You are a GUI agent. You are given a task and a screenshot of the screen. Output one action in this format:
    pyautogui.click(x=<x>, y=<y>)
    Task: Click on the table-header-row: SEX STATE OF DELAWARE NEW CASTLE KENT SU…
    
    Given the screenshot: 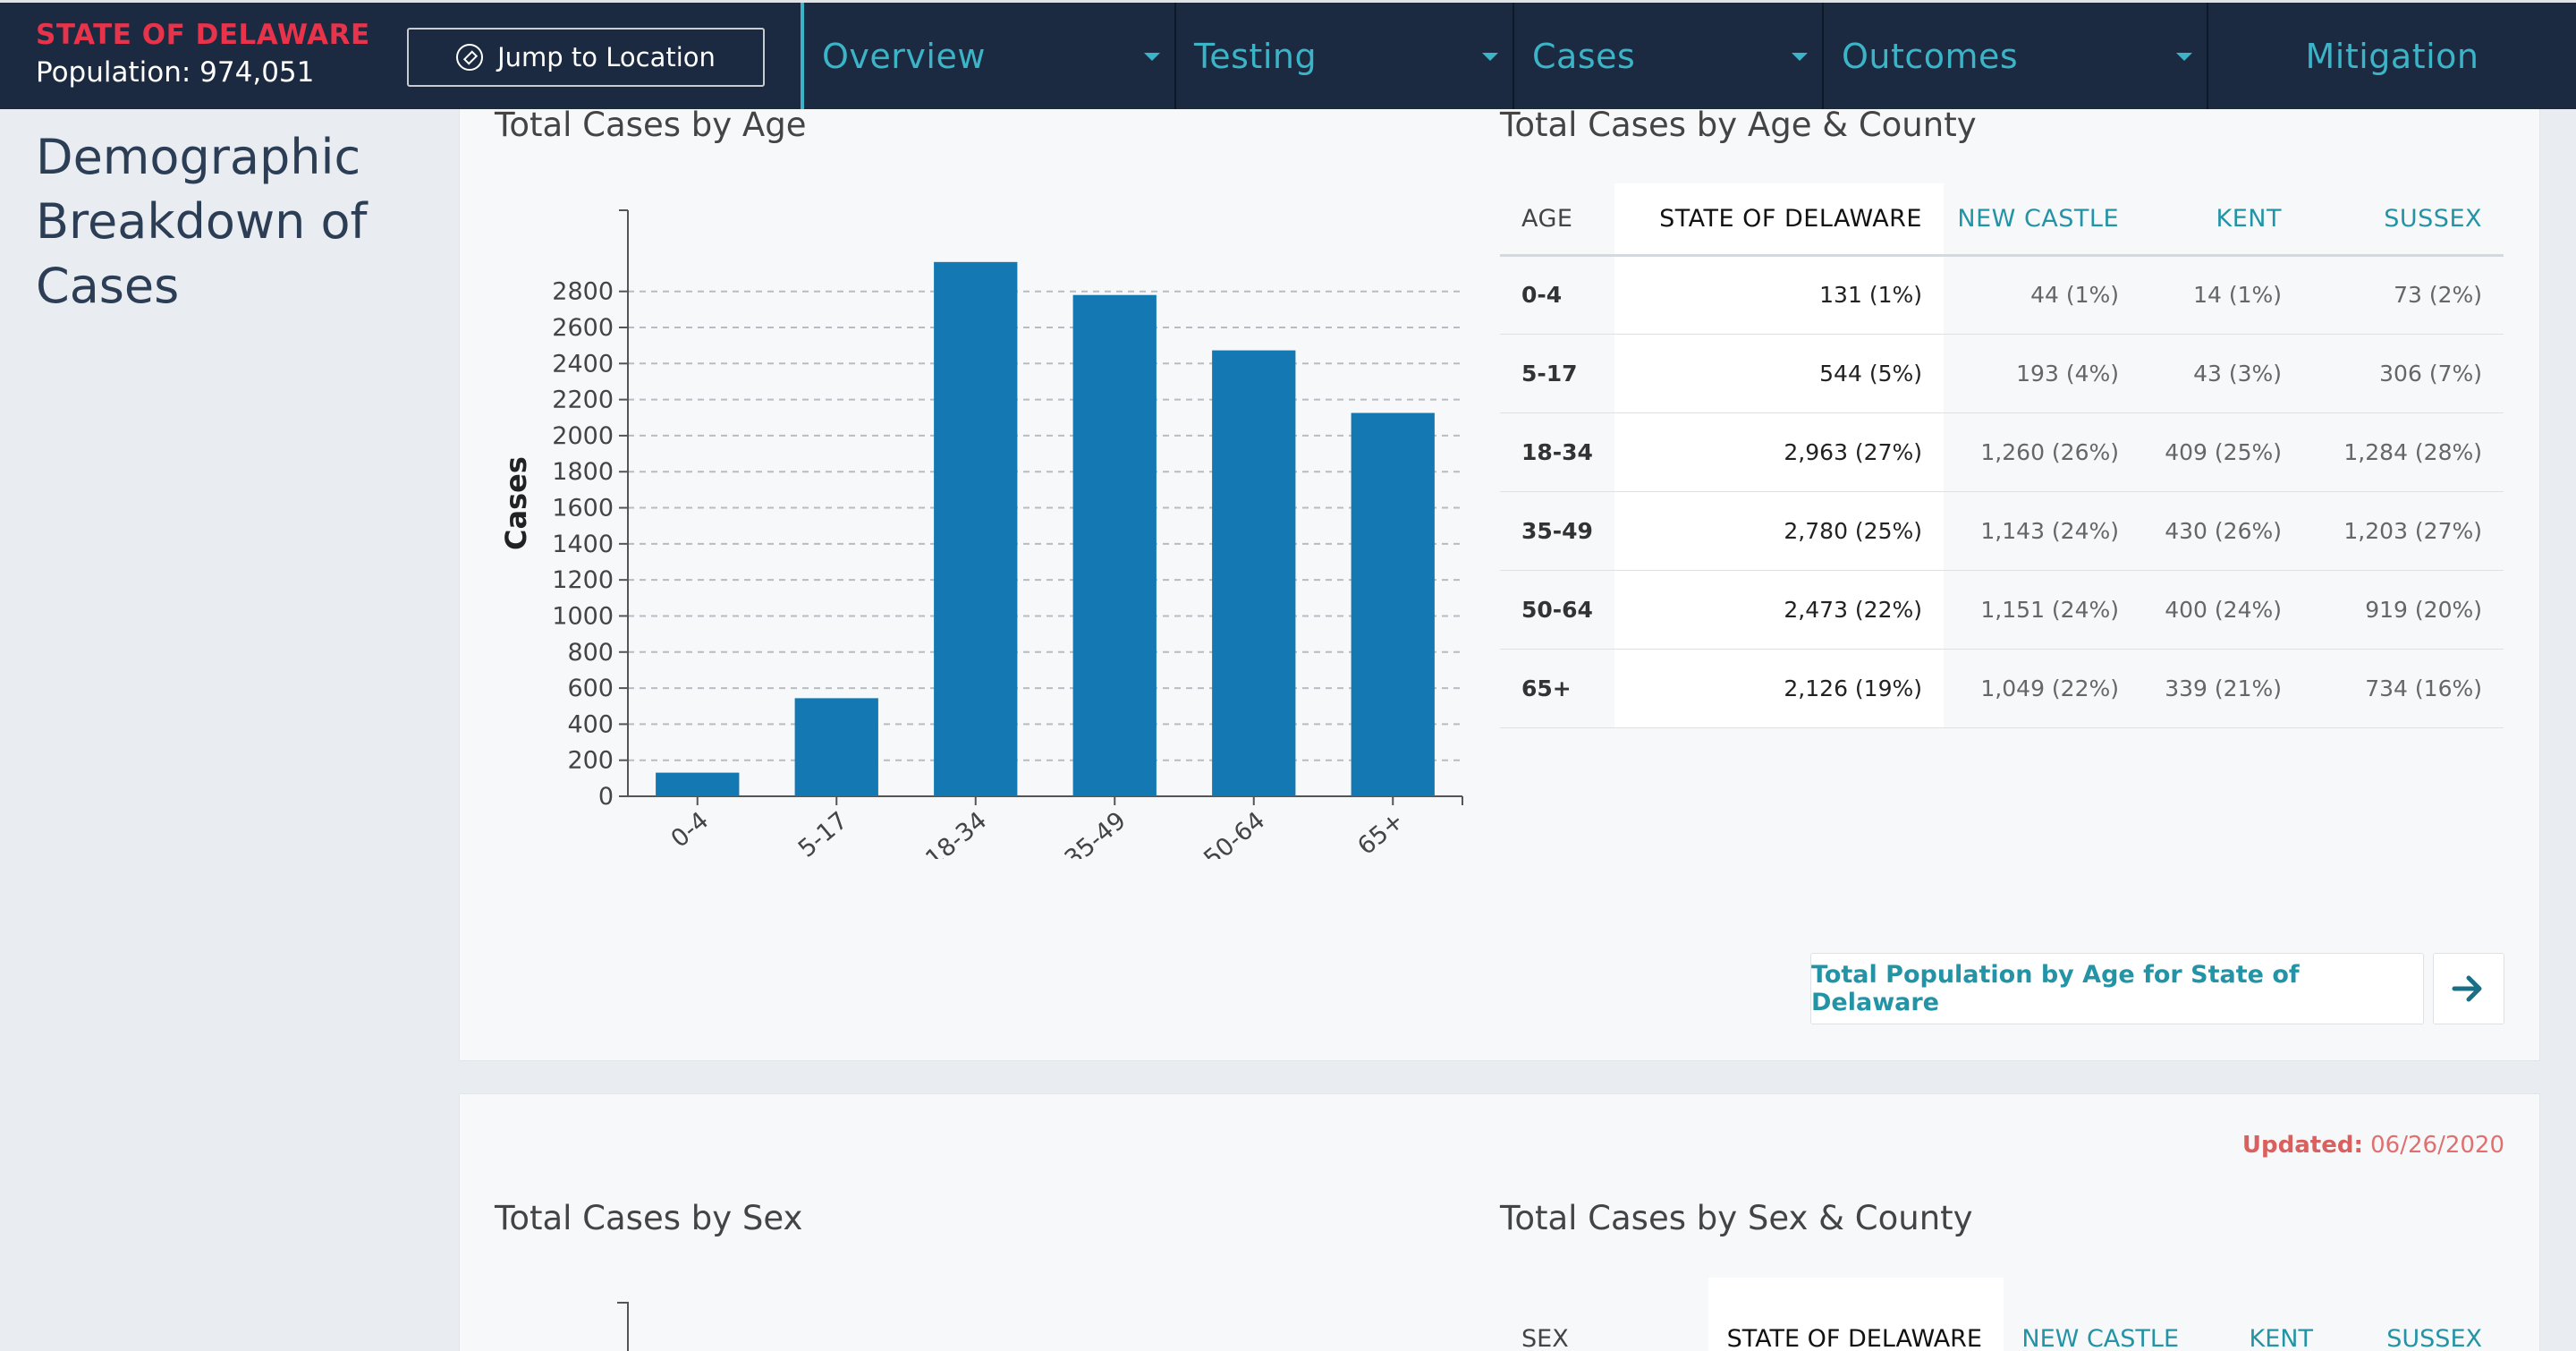 What is the action you would take?
    pyautogui.click(x=2002, y=1314)
    